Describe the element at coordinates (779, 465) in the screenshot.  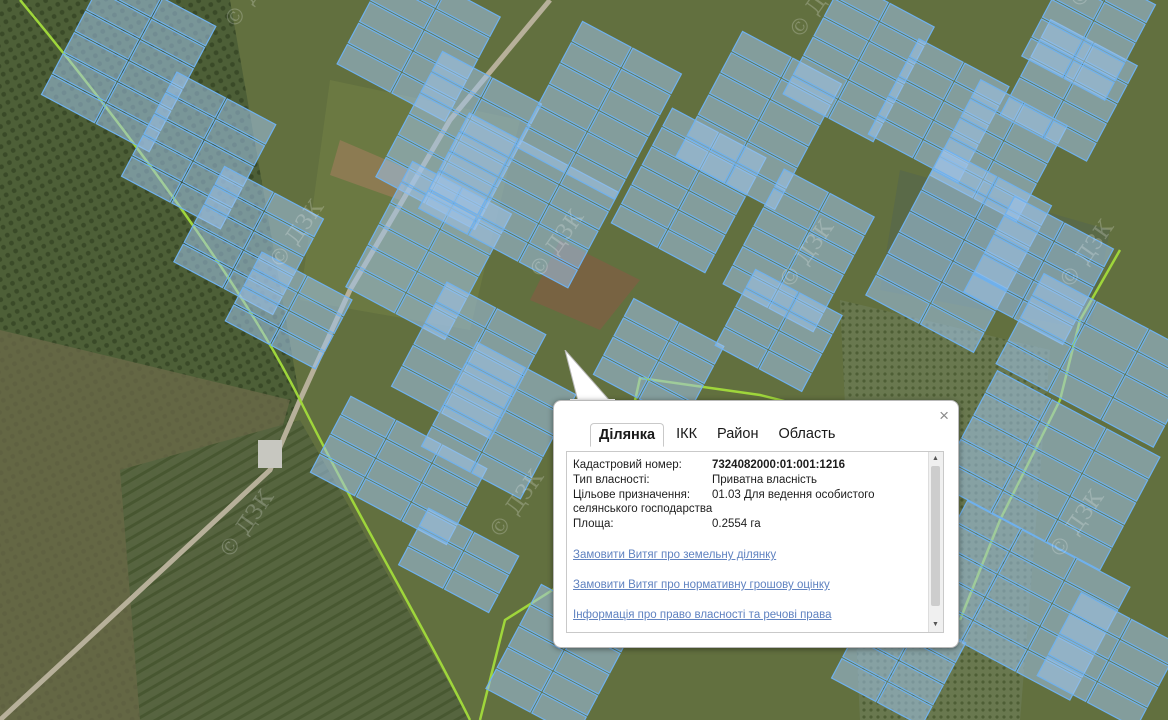
I see `cadastral-number-value: 7324082000:01:001:1216` at that location.